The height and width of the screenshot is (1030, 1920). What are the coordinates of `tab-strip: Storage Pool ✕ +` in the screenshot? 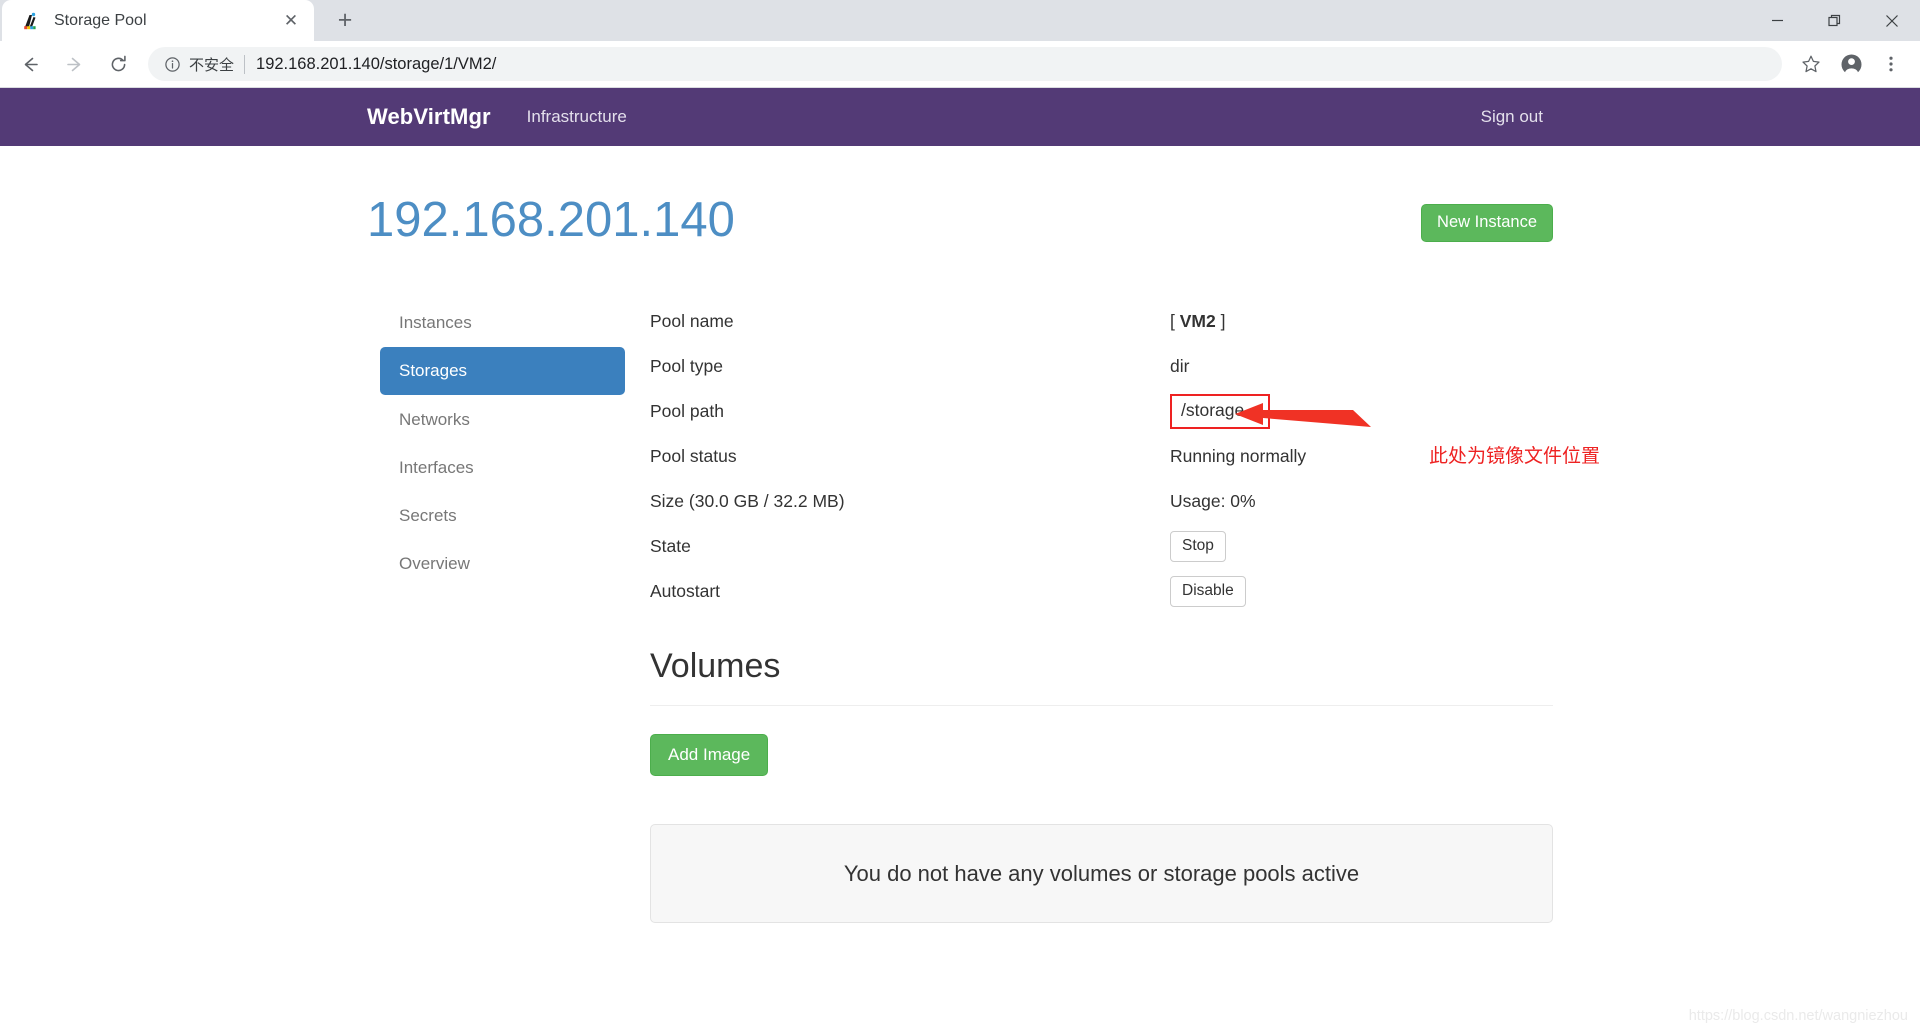 It's located at (960, 20).